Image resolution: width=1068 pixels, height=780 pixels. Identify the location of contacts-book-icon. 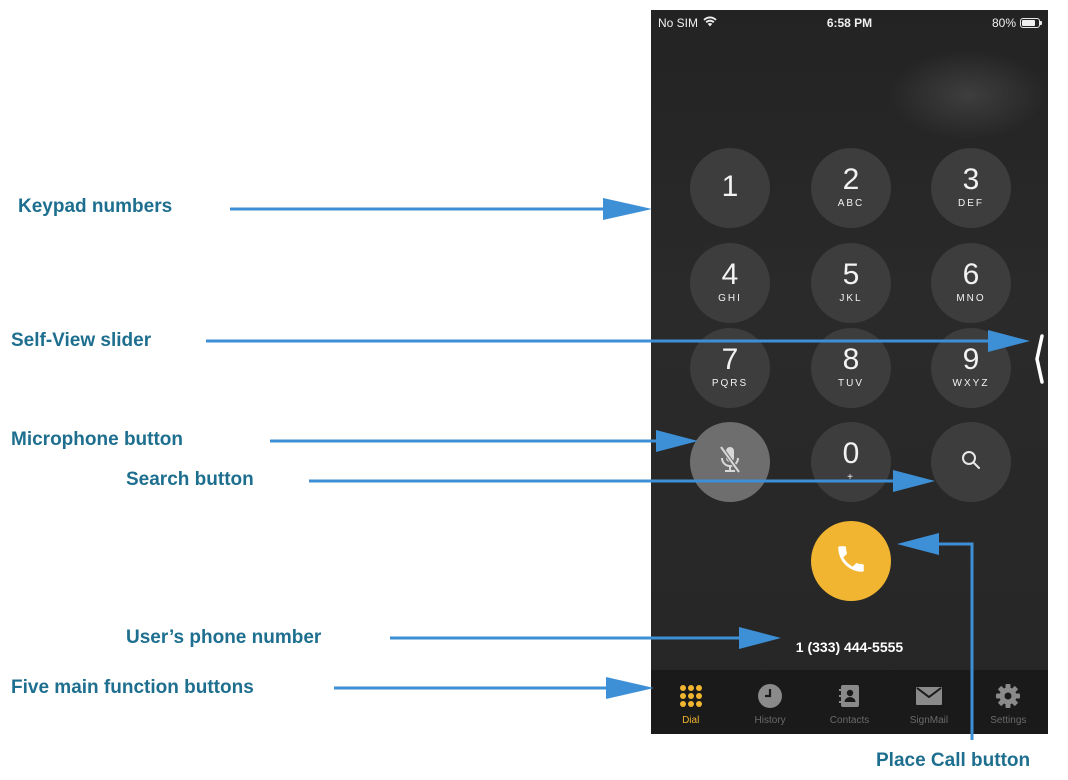
(850, 696).